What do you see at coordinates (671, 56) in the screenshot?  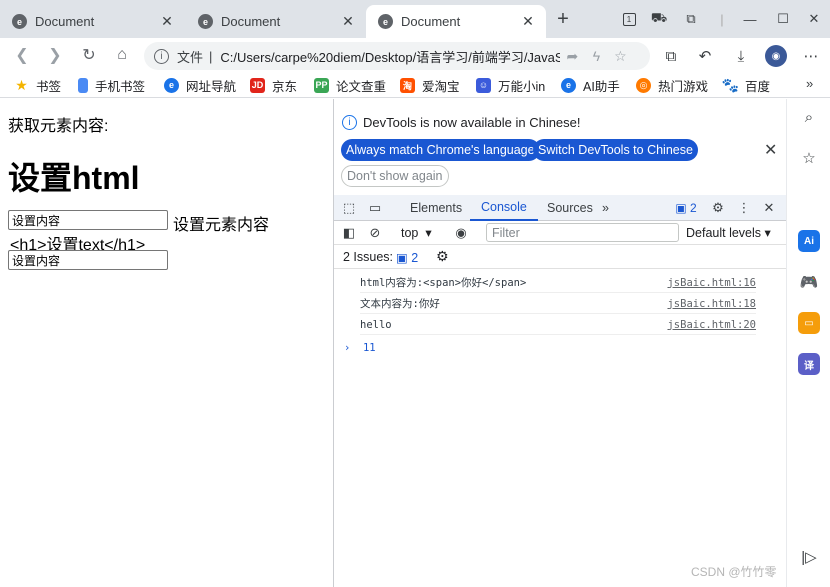 I see `extensions-puzzle-icon: ⧉` at bounding box center [671, 56].